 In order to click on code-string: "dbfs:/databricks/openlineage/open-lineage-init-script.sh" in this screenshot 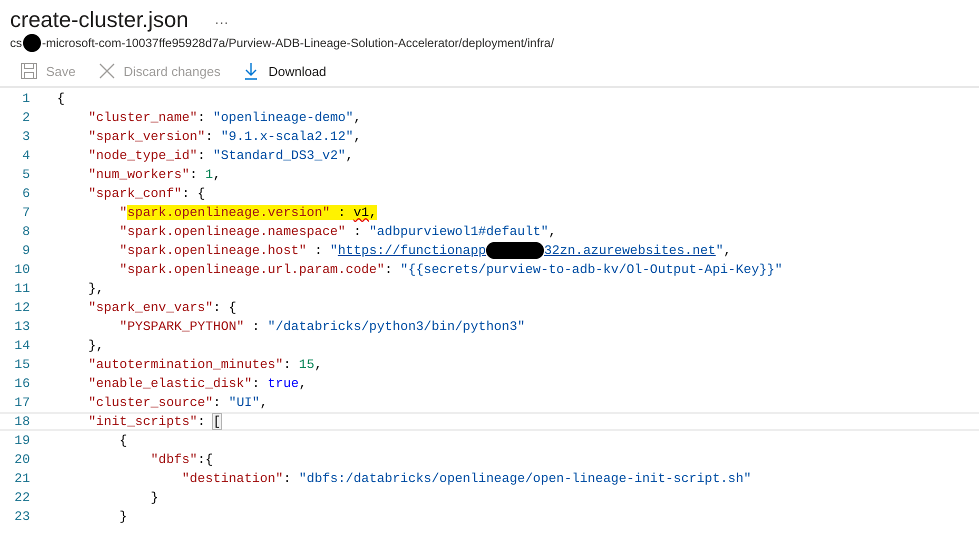, I will do `click(525, 478)`.